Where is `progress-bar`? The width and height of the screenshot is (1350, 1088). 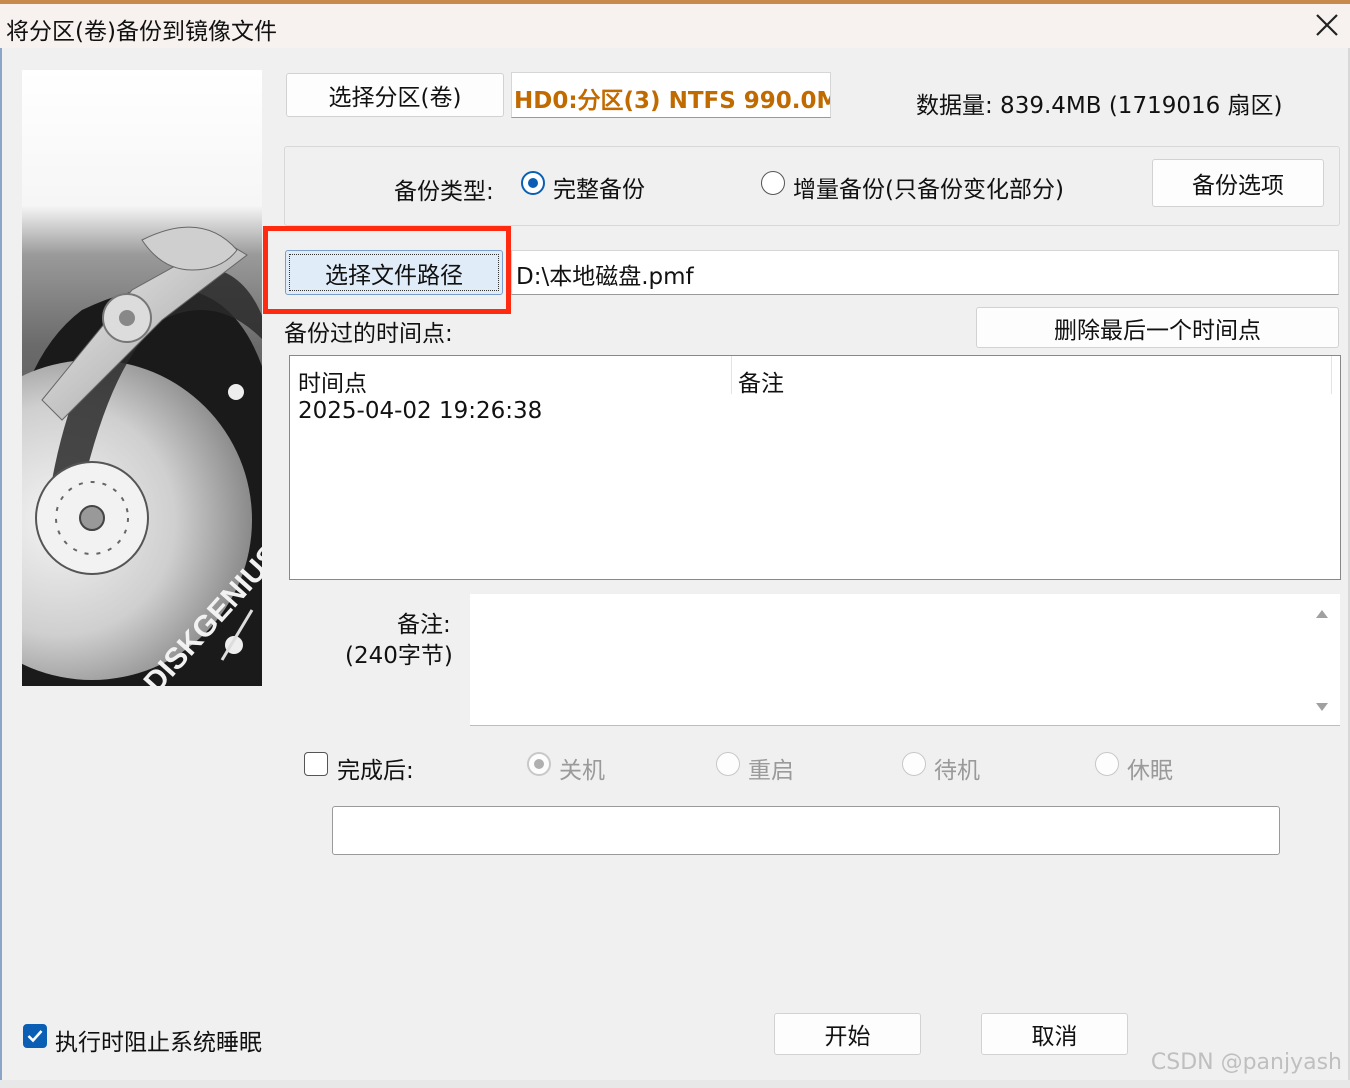
progress-bar is located at coordinates (806, 830).